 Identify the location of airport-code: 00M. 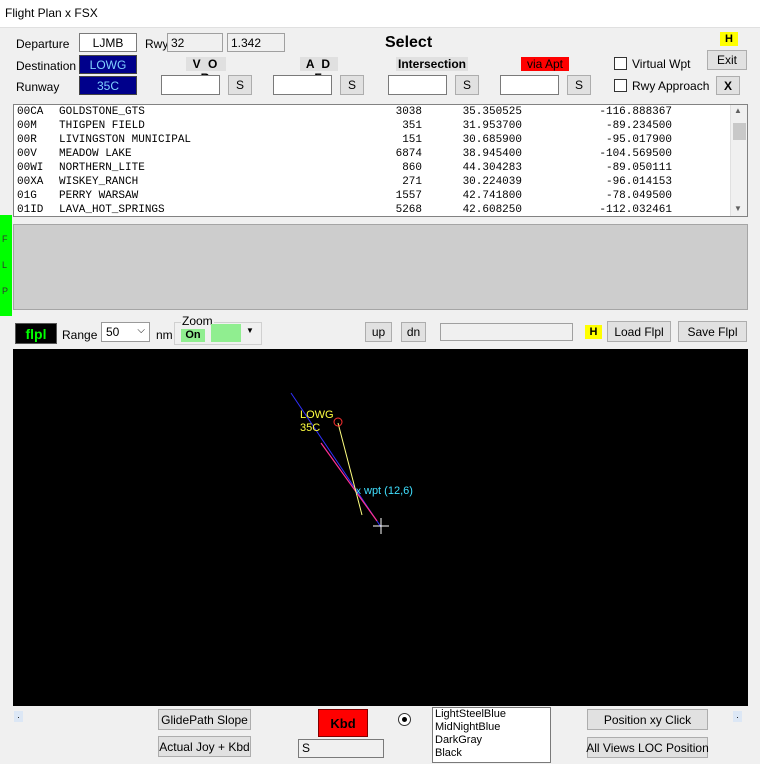
(27, 126).